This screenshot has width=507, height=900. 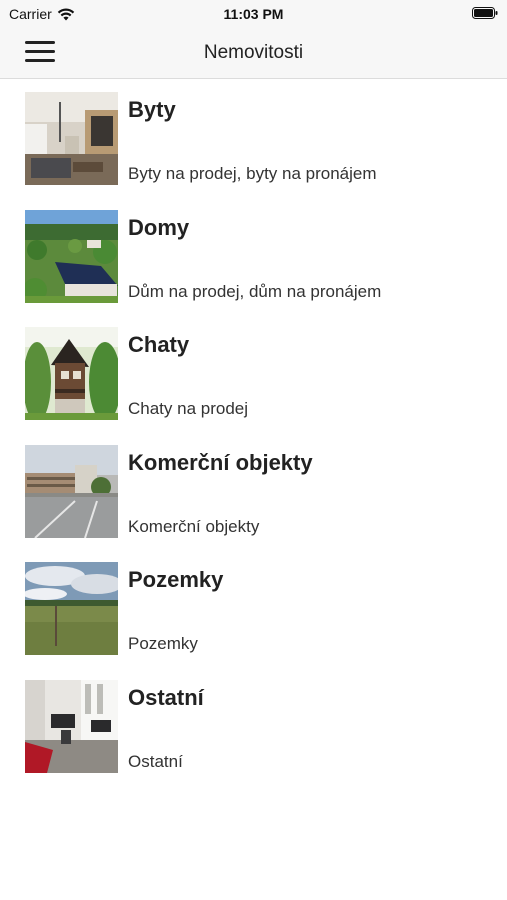 I want to click on category-item-chaty: Chaty Chaty na prodej, so click(x=253, y=386).